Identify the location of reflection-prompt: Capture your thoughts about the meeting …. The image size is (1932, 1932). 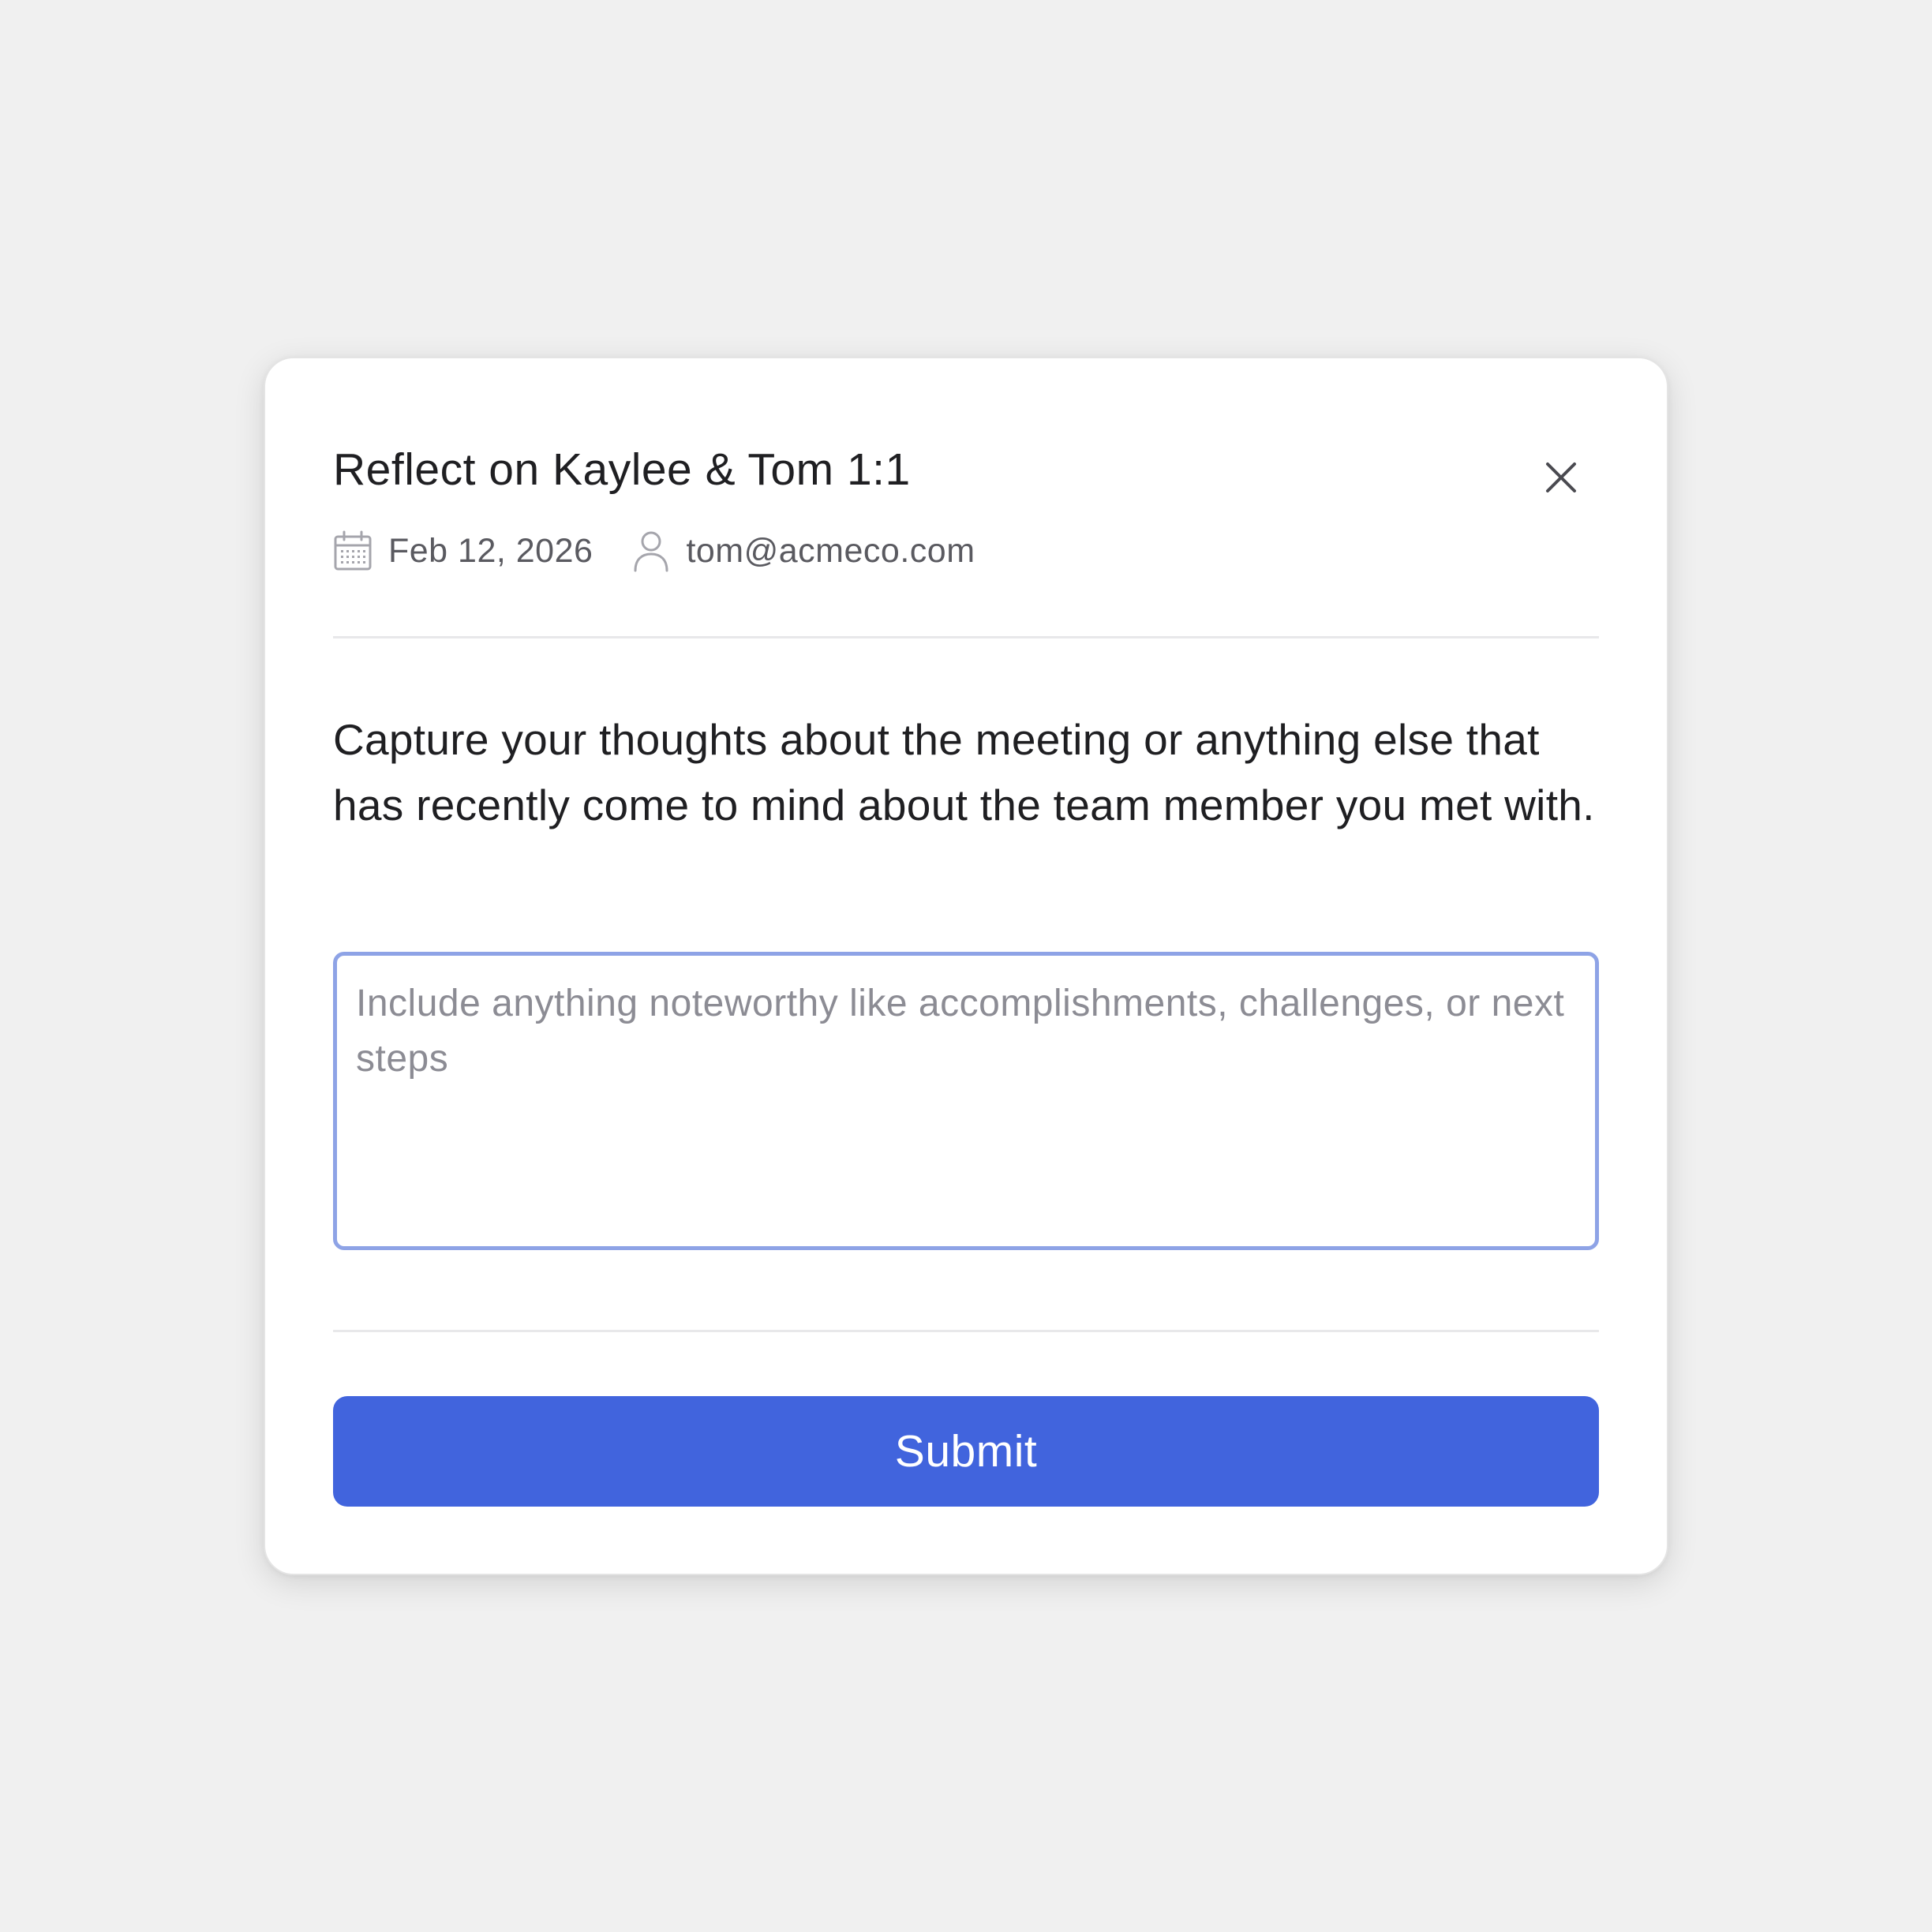
(964, 772).